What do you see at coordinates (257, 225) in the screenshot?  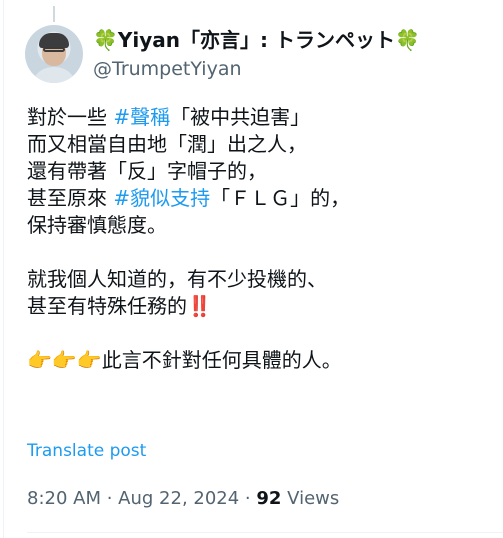 I see `post-line: 保持審慎態度。` at bounding box center [257, 225].